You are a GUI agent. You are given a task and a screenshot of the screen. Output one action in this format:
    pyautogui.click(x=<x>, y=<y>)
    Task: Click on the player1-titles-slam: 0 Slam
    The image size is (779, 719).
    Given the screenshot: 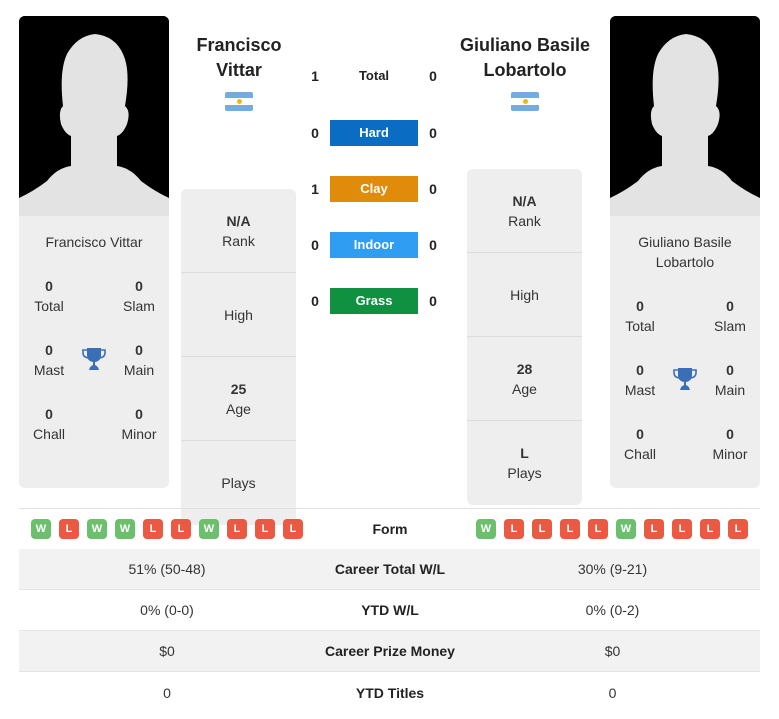 What is the action you would take?
    pyautogui.click(x=139, y=296)
    